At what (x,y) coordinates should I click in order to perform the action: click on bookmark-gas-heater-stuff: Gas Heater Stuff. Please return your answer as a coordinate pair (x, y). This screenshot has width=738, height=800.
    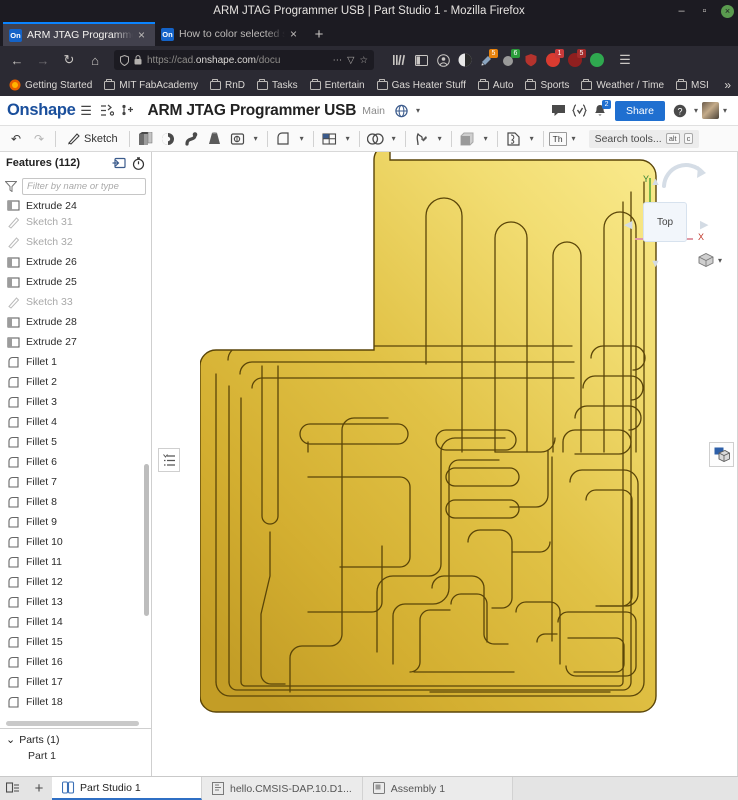
    Looking at the image, I should click on (421, 85).